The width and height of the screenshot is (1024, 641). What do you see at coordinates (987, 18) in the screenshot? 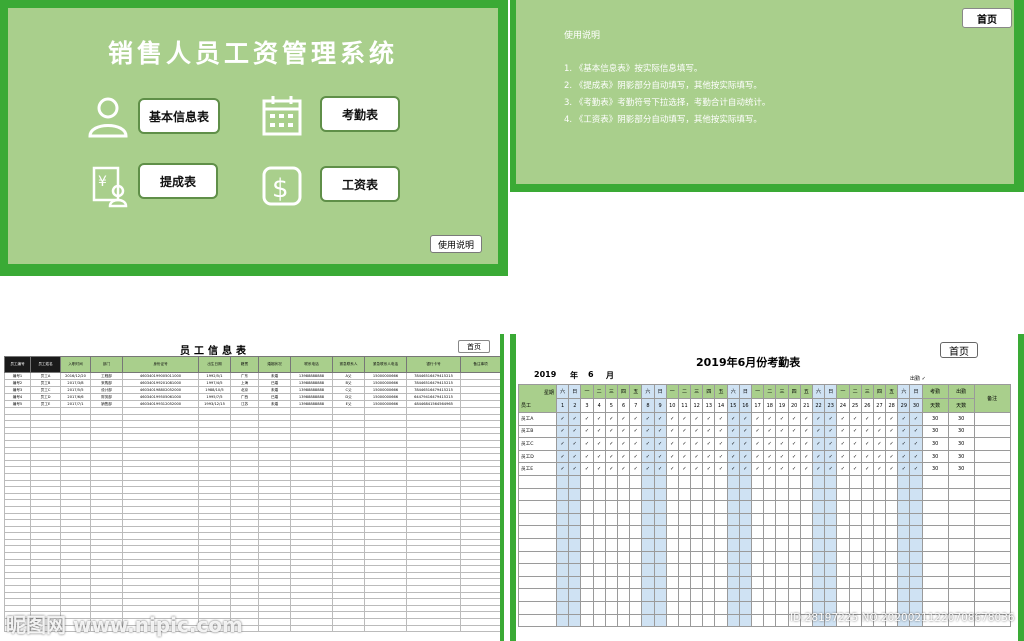
I see `home-button: 首页` at bounding box center [987, 18].